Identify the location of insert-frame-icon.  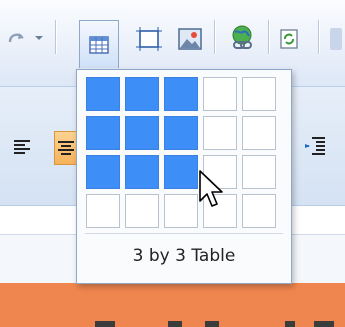
(149, 39).